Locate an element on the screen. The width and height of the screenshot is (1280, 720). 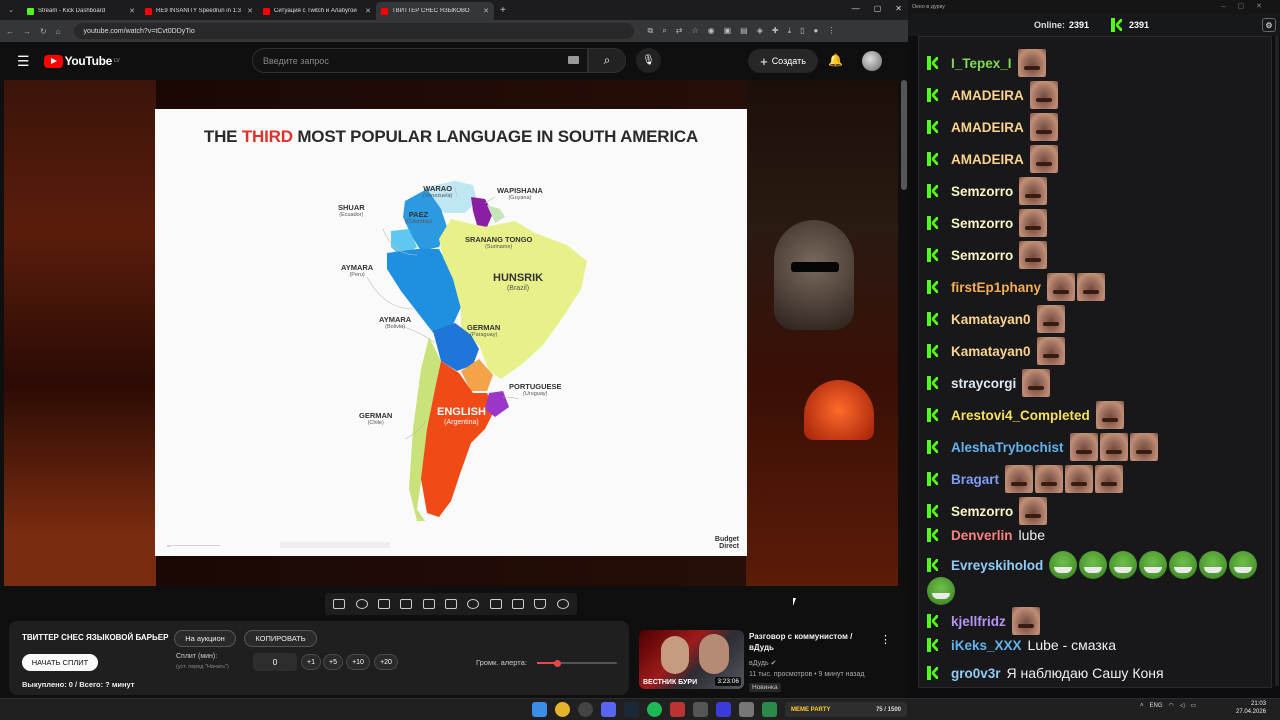
chevron-up-icon: ˄ is located at coordinates (1142, 706).